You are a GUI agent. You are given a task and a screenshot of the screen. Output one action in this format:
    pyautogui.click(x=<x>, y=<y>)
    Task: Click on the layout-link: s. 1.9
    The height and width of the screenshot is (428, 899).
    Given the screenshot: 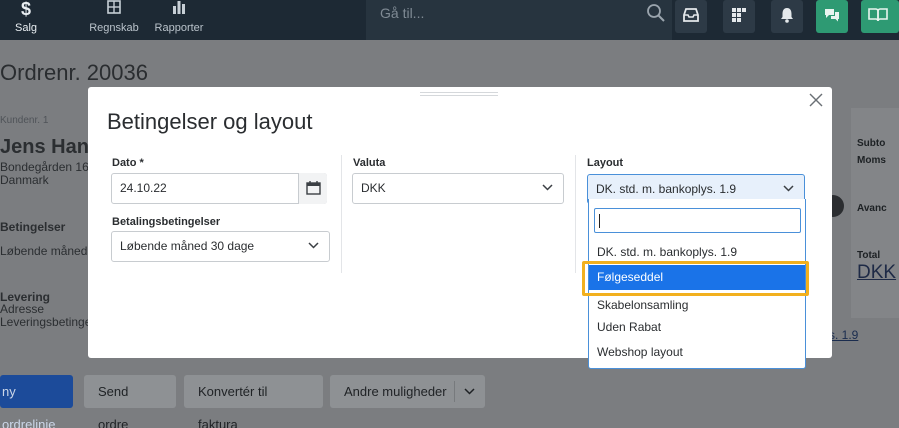 What is the action you would take?
    pyautogui.click(x=843, y=335)
    